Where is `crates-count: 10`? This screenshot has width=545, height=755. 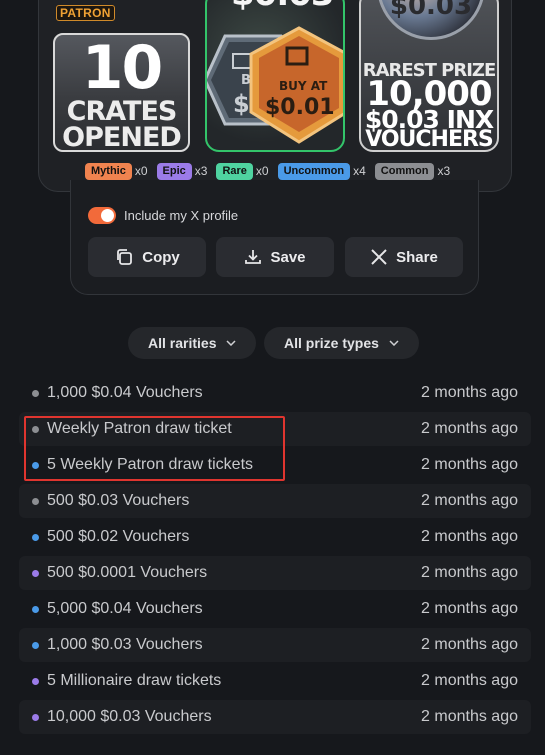
crates-count: 10 is located at coordinates (122, 68).